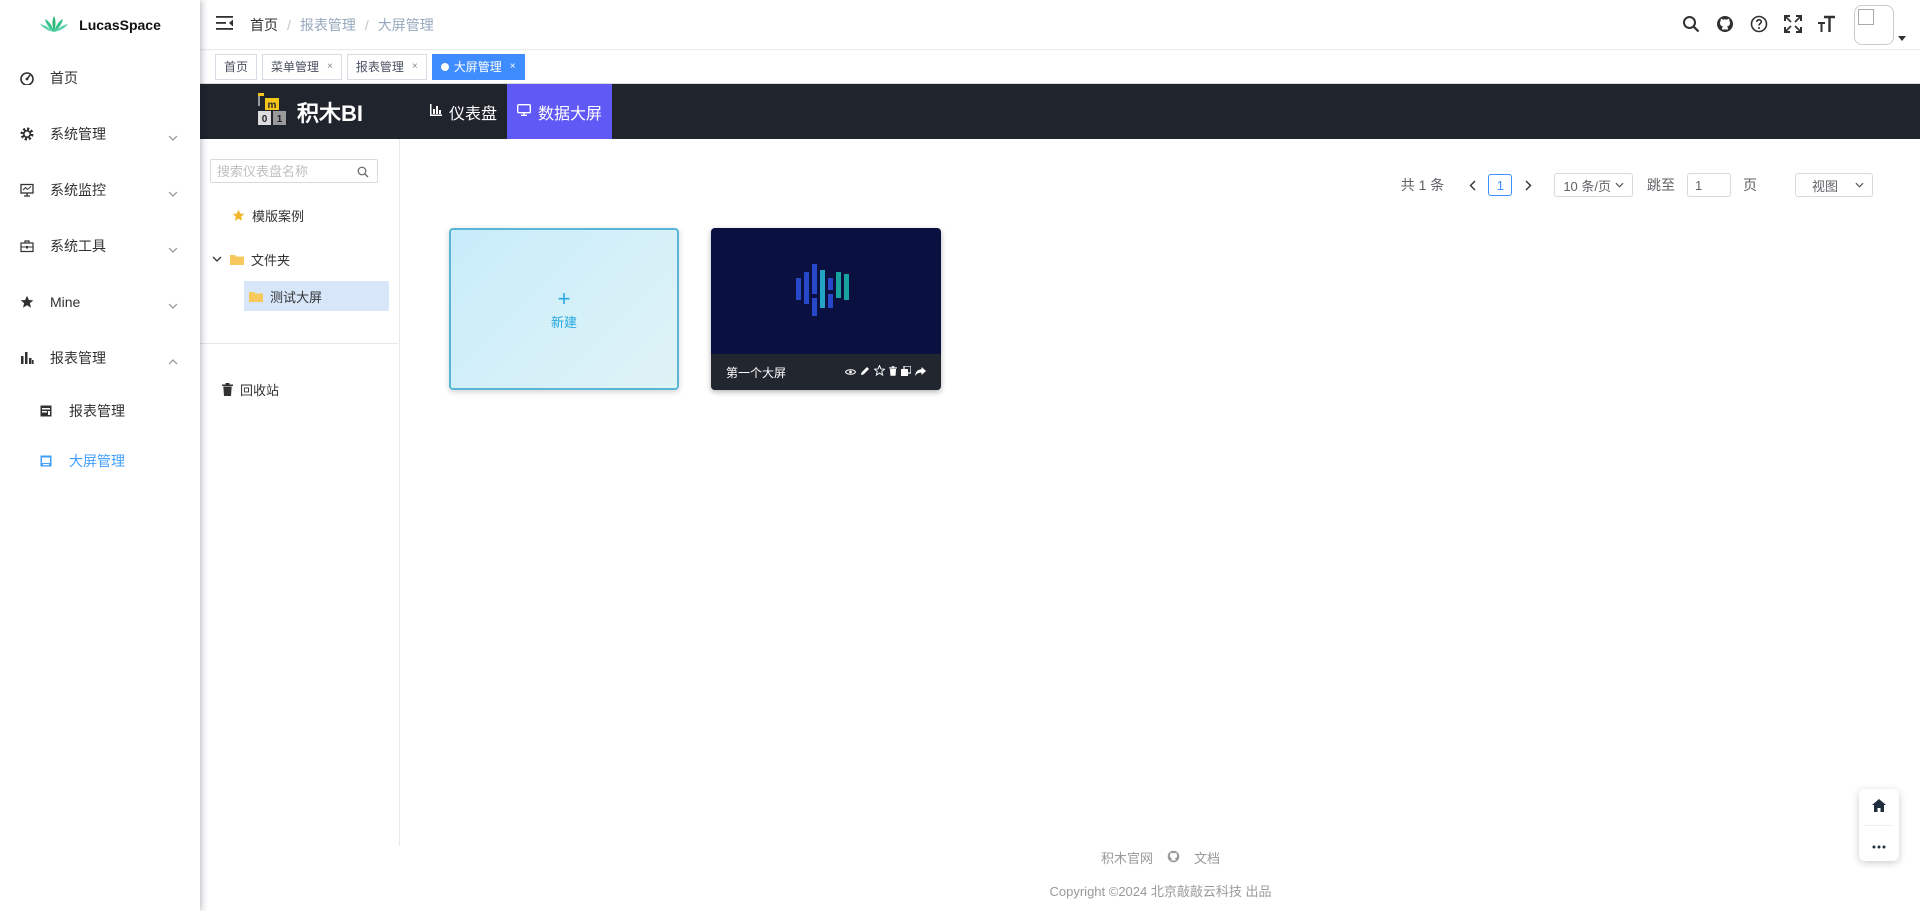  I want to click on page-number-current: 1, so click(1500, 185).